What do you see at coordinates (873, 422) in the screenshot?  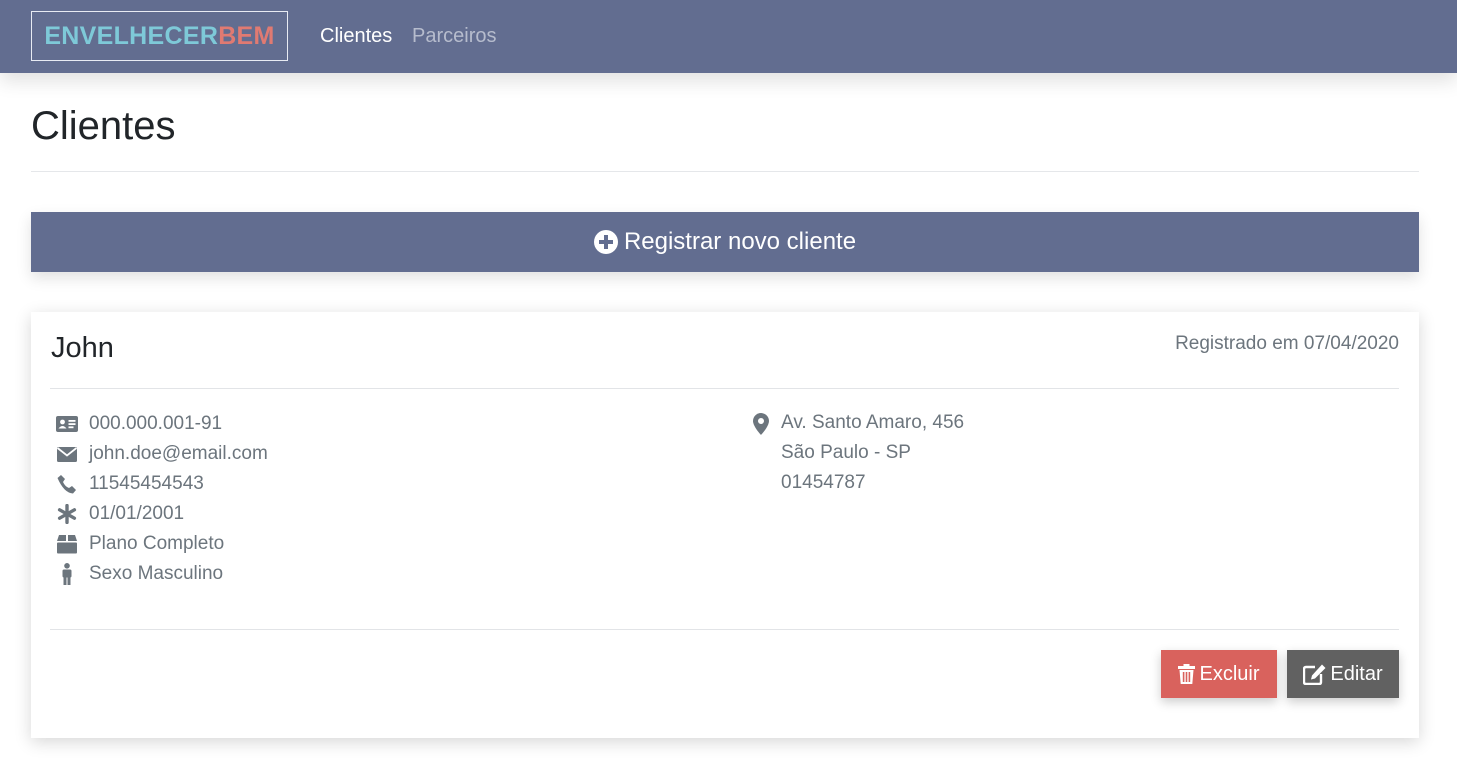 I see `address-line-street: Av. Santo Amaro, 456` at bounding box center [873, 422].